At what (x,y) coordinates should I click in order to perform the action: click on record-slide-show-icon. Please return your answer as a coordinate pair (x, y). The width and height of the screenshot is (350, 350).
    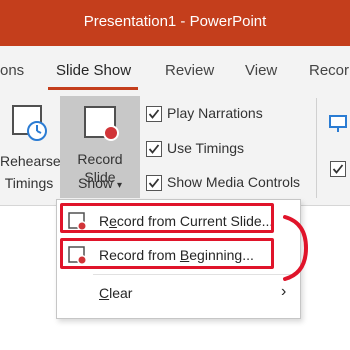
    Looking at the image, I should click on (101, 123).